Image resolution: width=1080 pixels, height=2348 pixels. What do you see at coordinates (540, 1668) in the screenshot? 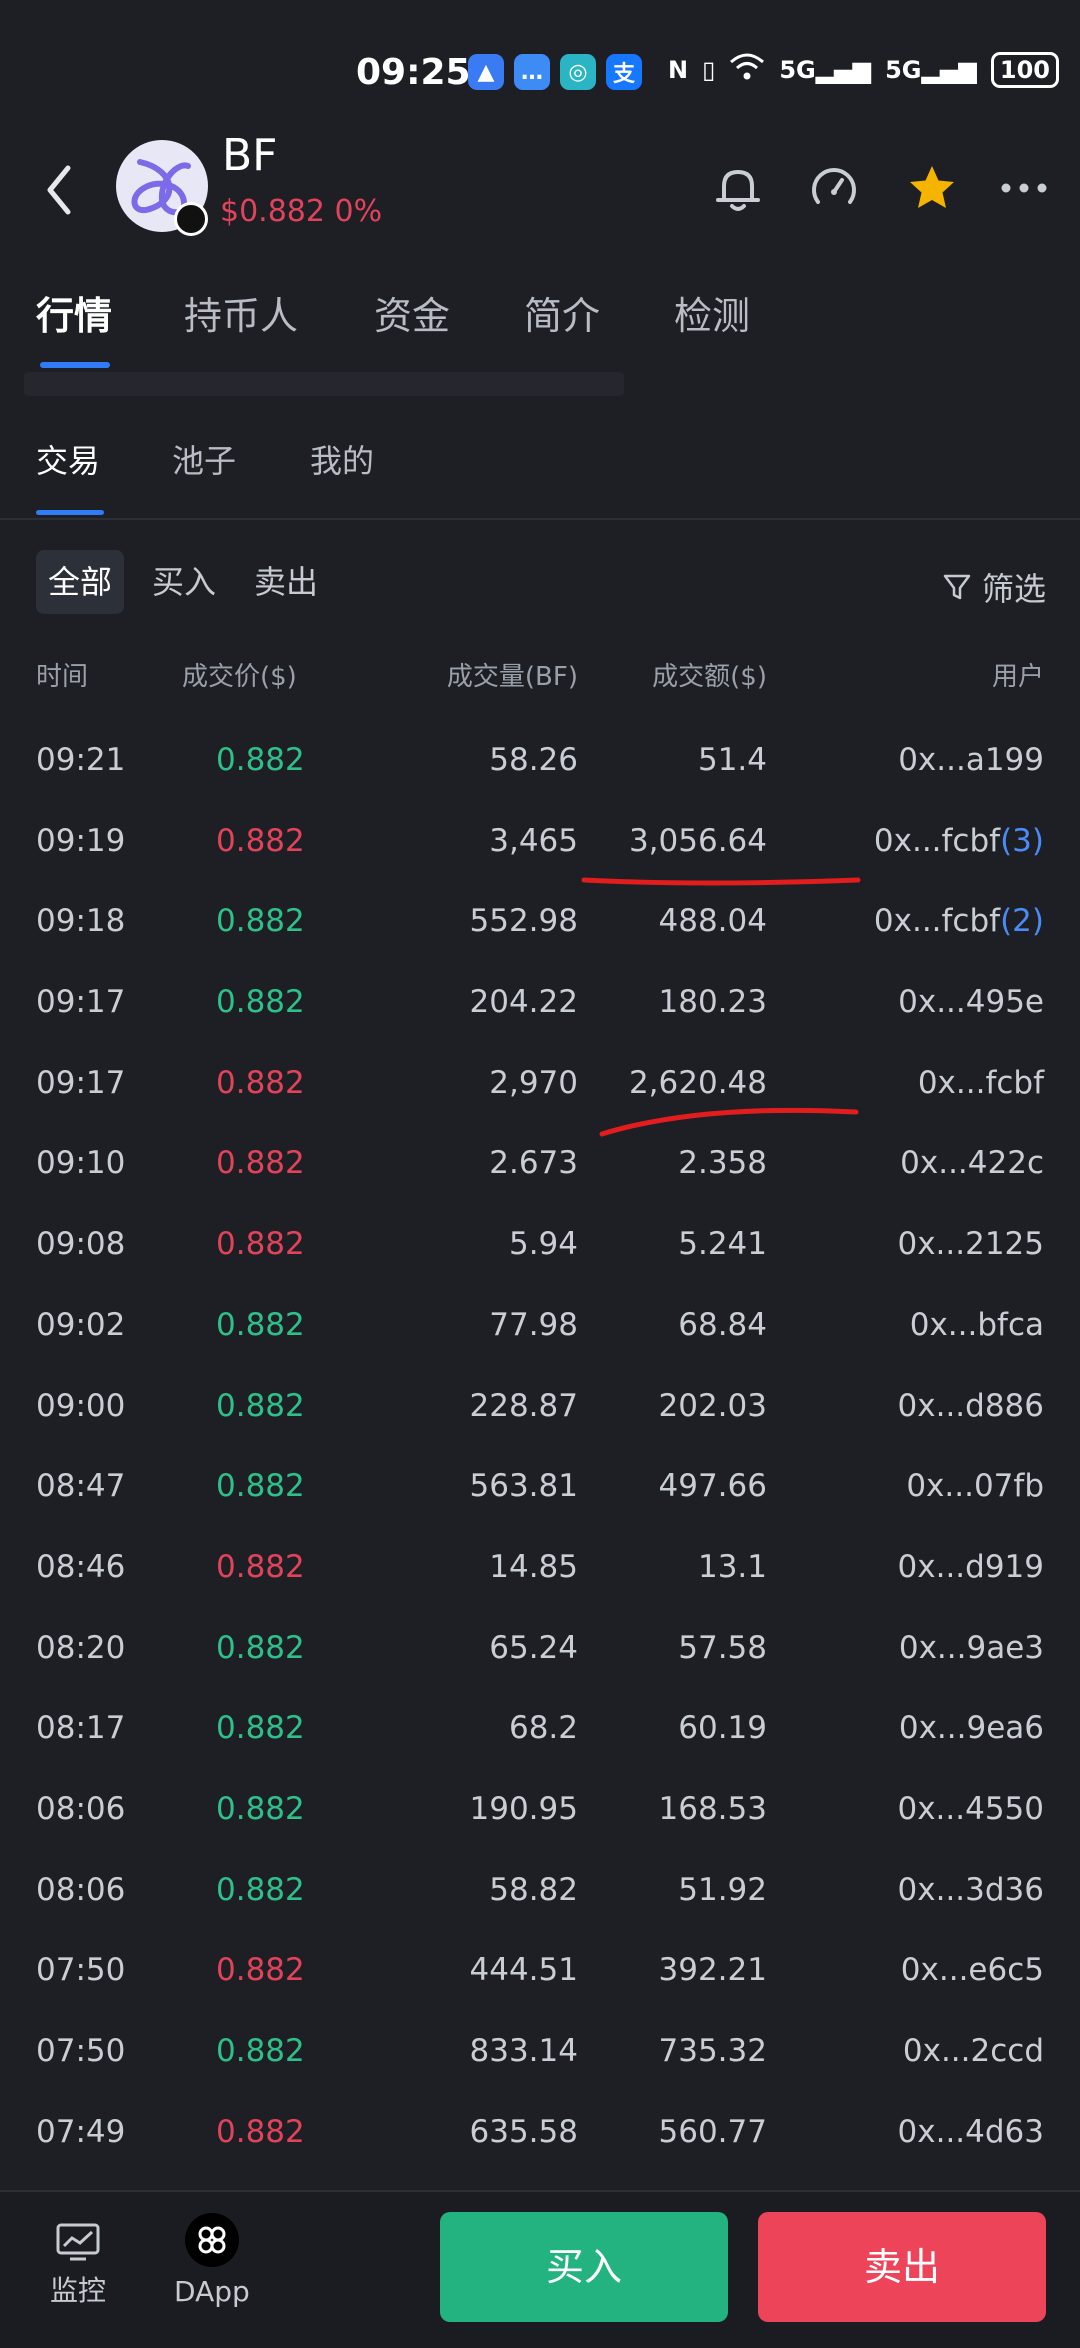
I see `trade-row: 08:20 0.882 65.24 57.58 0x...9ae3` at bounding box center [540, 1668].